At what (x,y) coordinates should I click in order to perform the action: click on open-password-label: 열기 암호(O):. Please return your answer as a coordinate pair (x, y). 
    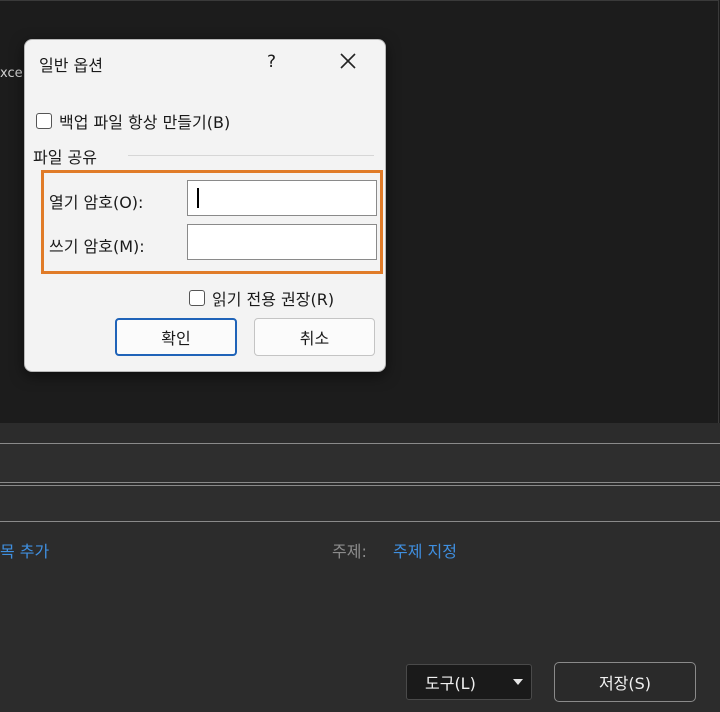
    Looking at the image, I should click on (96, 202).